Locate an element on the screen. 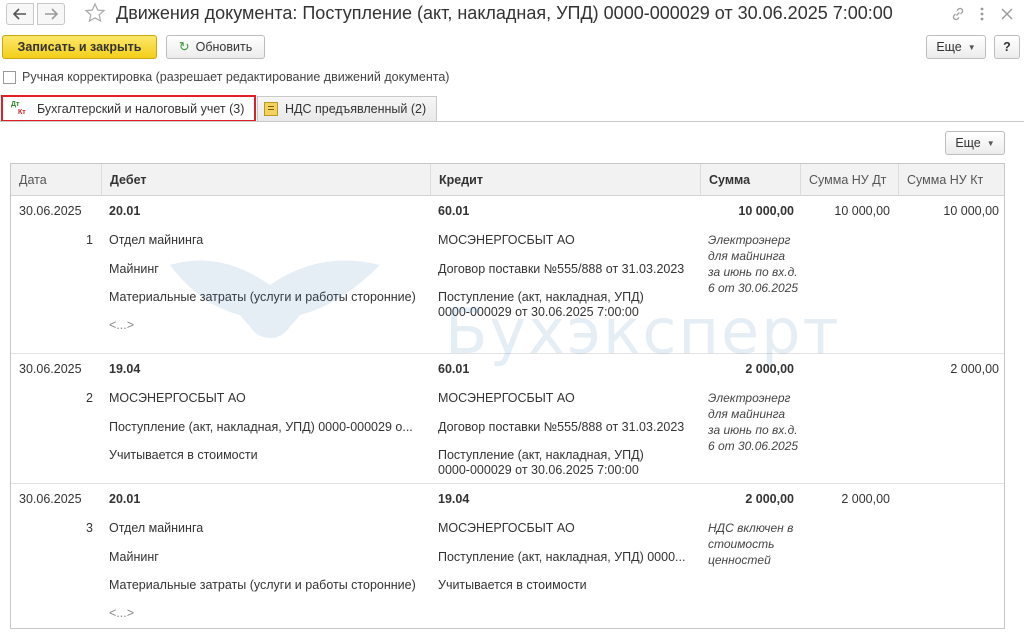 This screenshot has height=639, width=1024. column-header-debit: Дебет is located at coordinates (265, 180).